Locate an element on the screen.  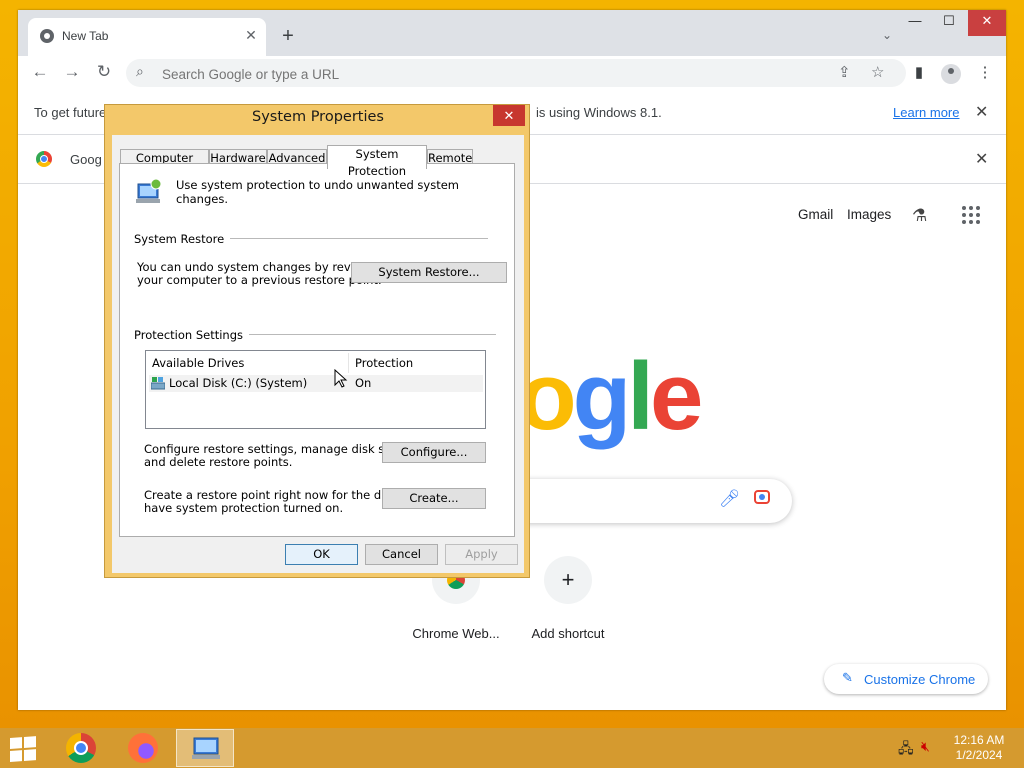
omnibox: ⌕ ⇪ ☆ is located at coordinates (516, 73).